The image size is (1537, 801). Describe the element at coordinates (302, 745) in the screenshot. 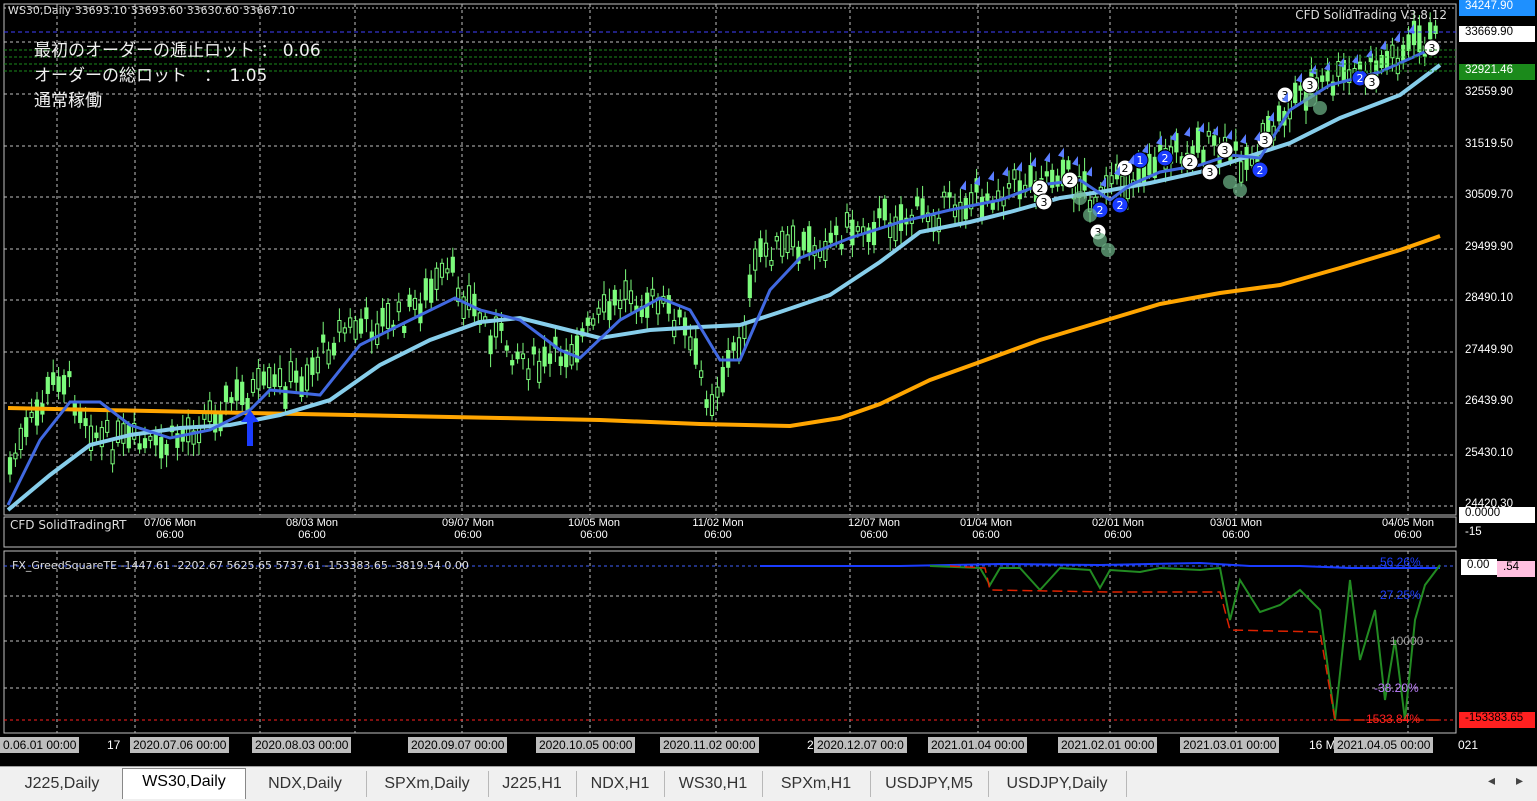

I see `bottom-axis-label: 2020.08.03 00:00` at that location.